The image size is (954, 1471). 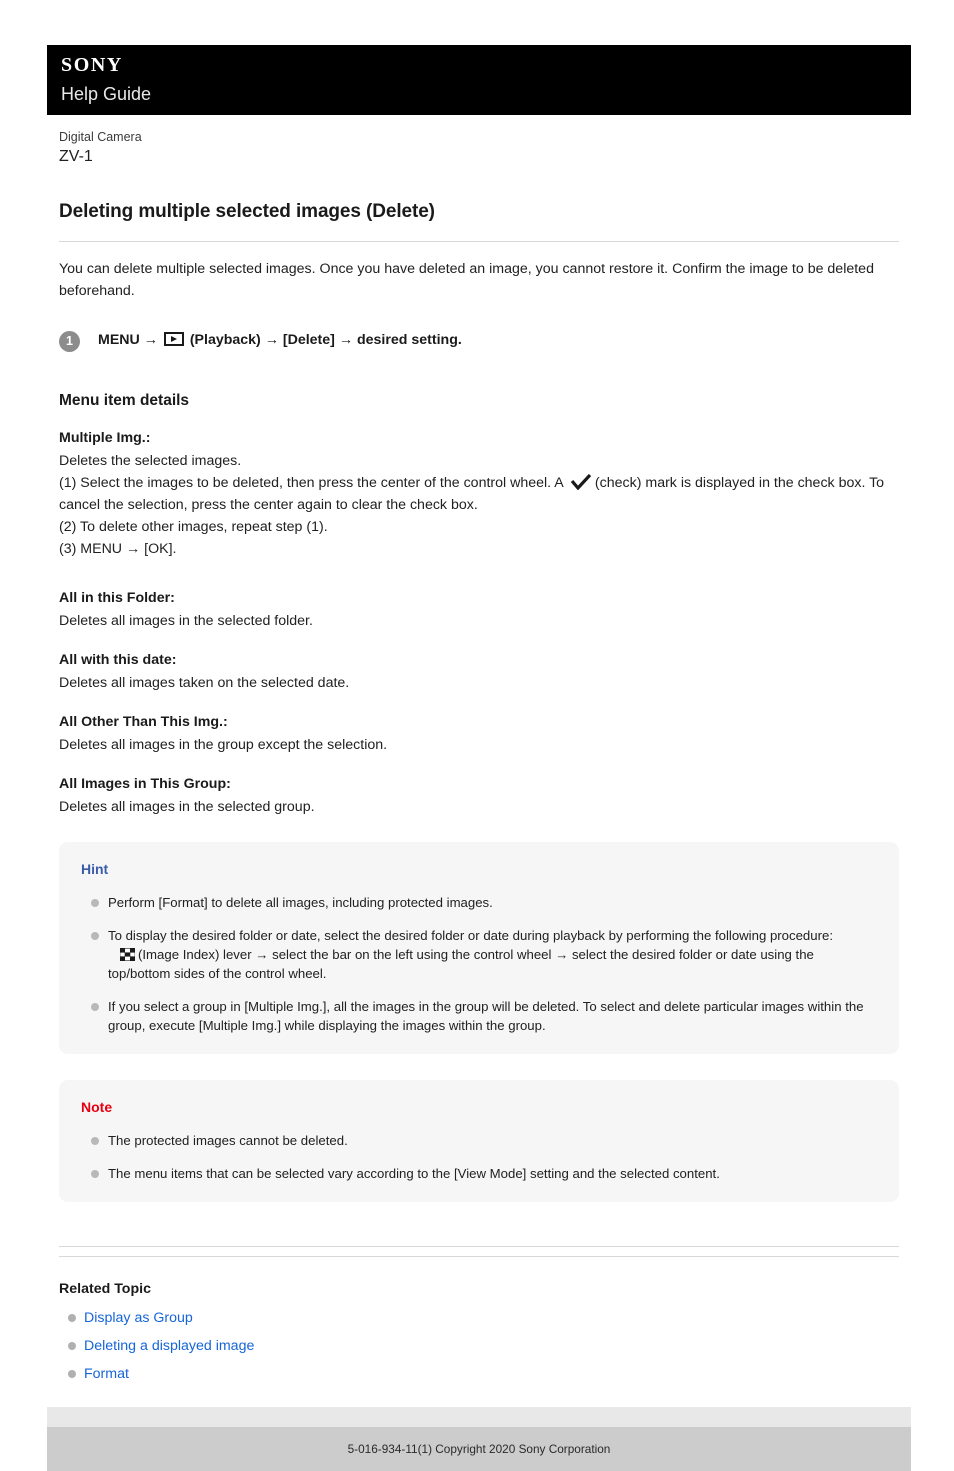 I want to click on menu-item-substep-3: (3) MENU → [OK]., so click(x=118, y=549).